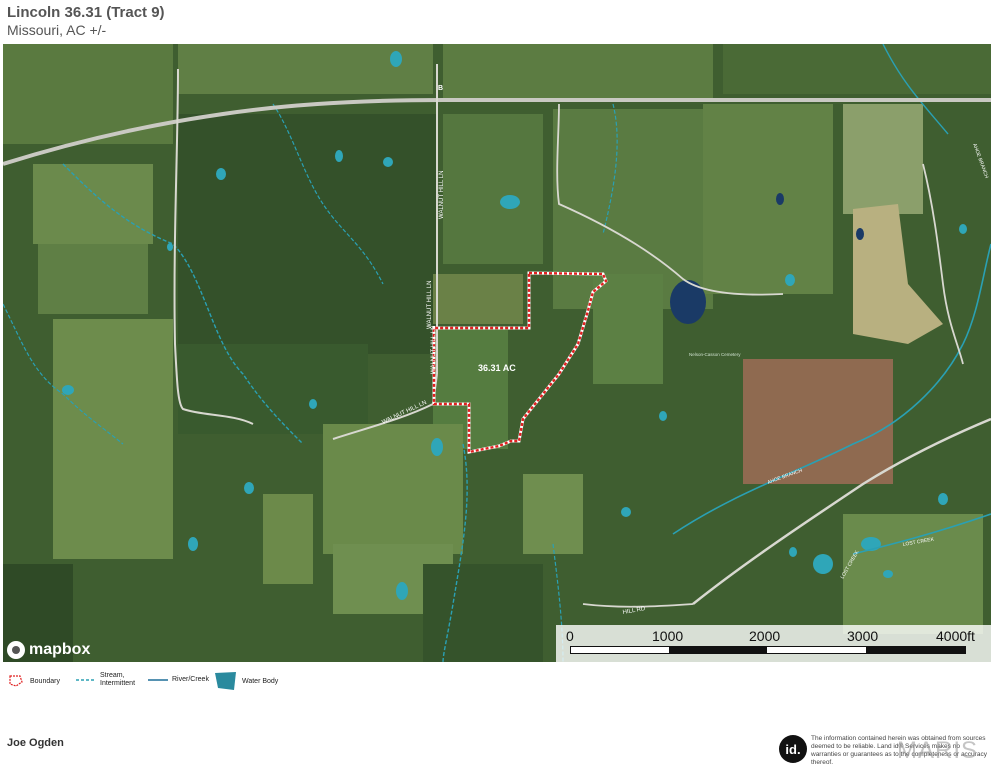 Image resolution: width=994 pixels, height=768 pixels. I want to click on agent-name: Joe Ogden, so click(35, 743).